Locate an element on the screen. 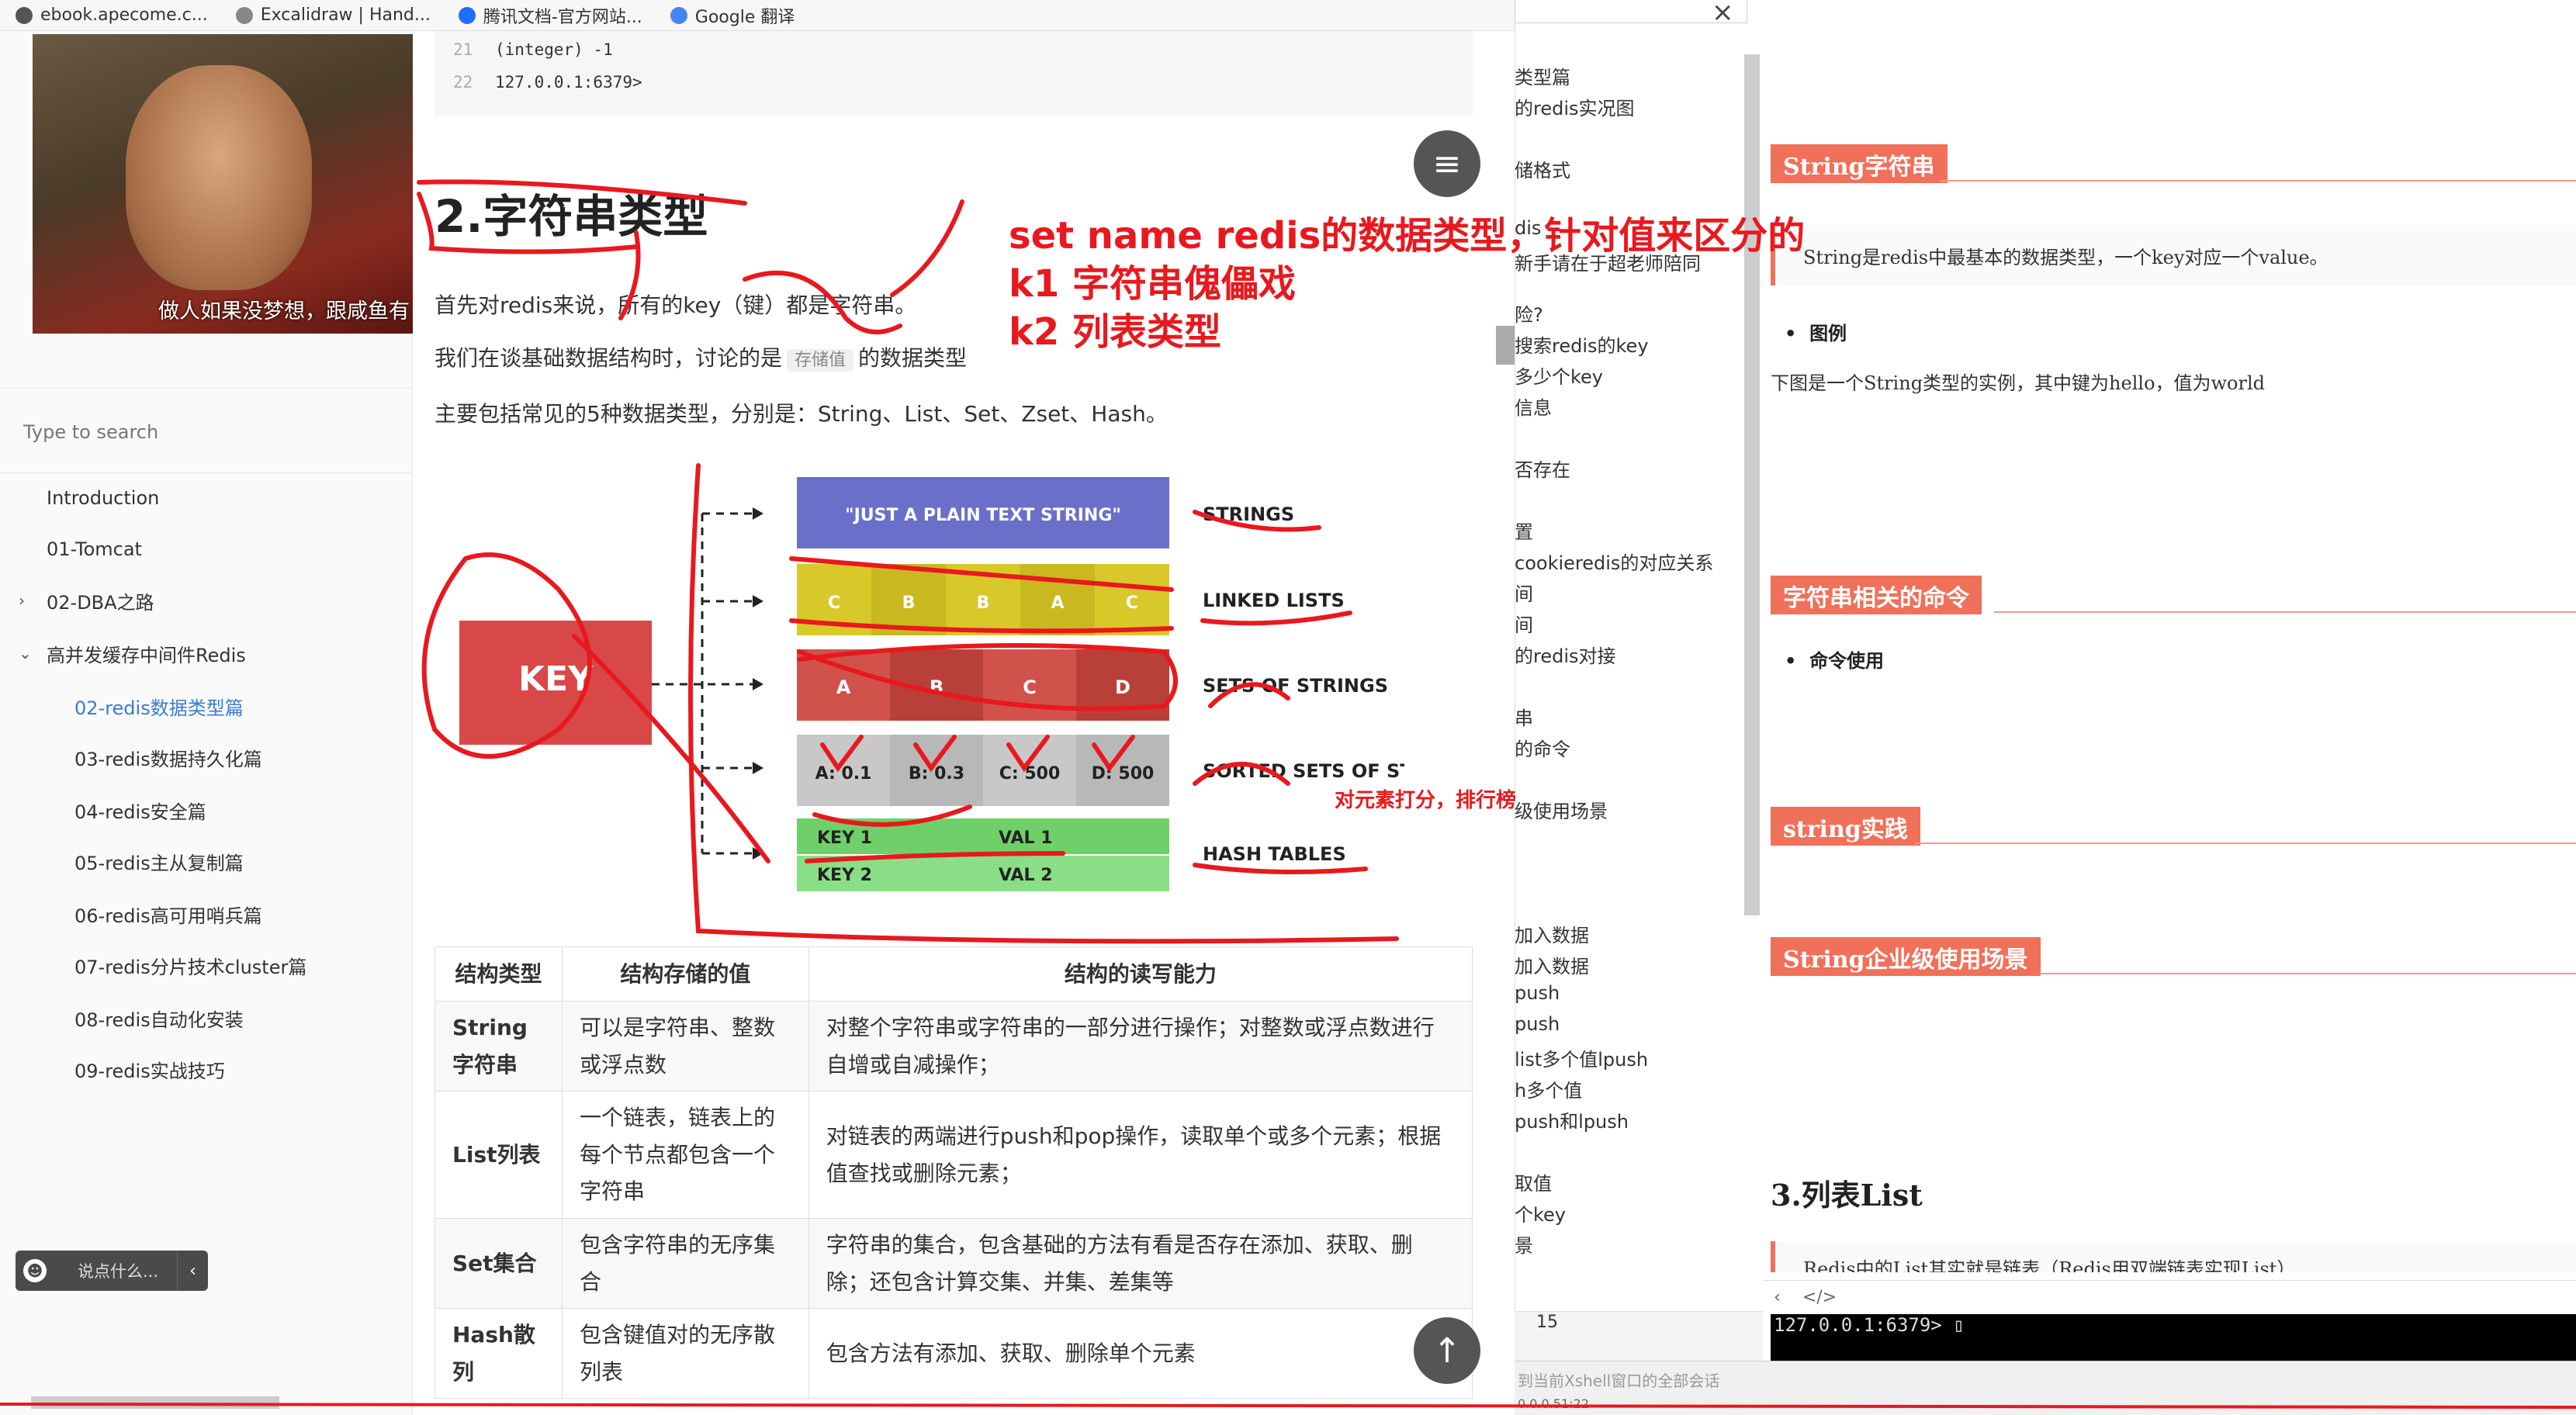 This screenshot has height=1415, width=2576. strings-value: "JUST A PLAIN TEXT STRING" is located at coordinates (983, 515).